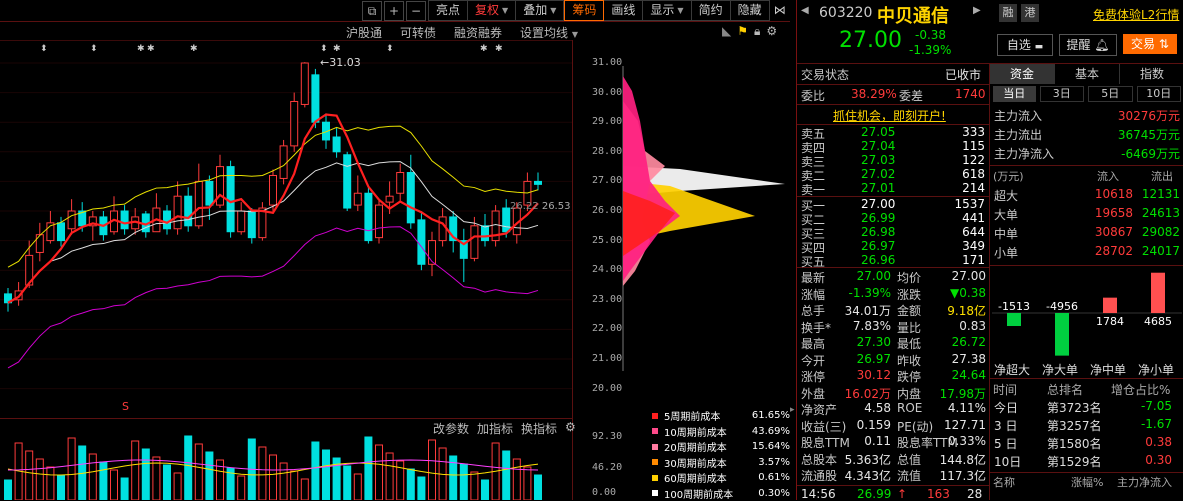  I want to click on flow-value: -6469万元, so click(1150, 153).